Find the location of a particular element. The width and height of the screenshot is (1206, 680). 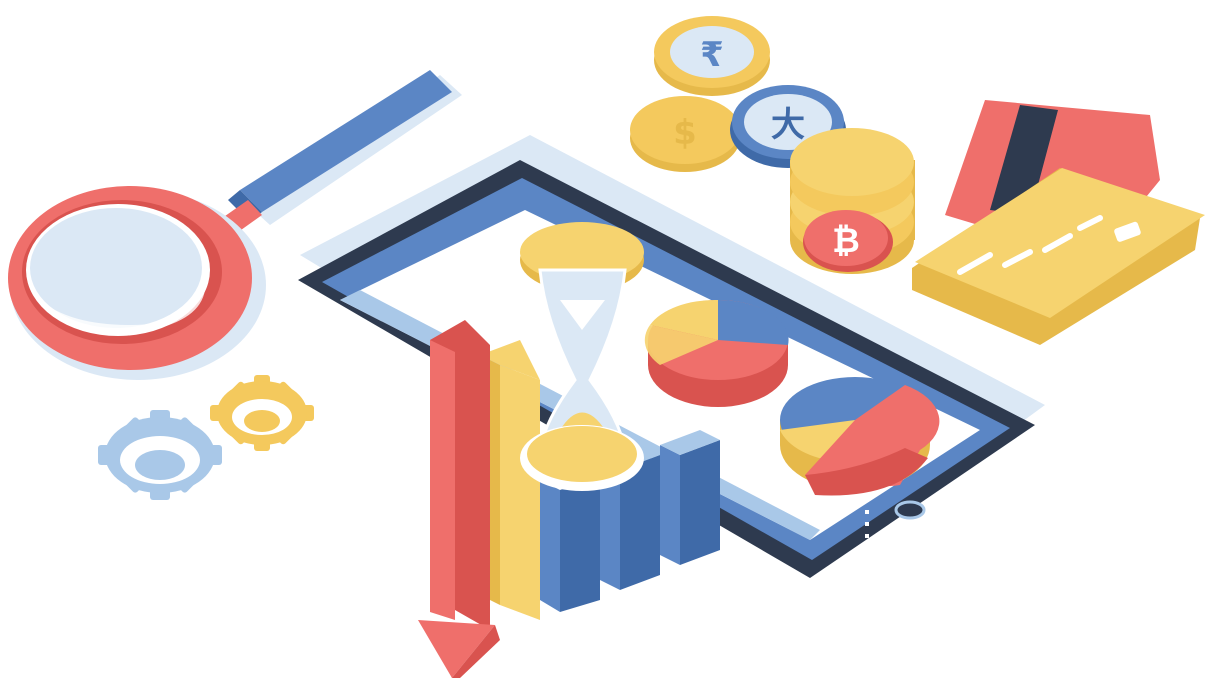

coin-symbol: 大 is located at coordinates (788, 125).